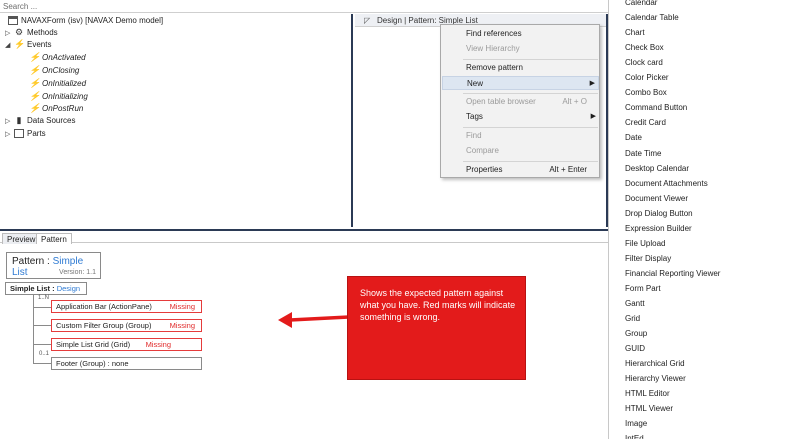 This screenshot has height=439, width=800. I want to click on submenu-item: GUID, so click(635, 348).